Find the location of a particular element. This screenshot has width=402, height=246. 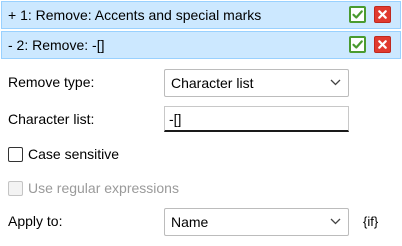

rule-title-1: + 1: Remove: Accents and special marks is located at coordinates (134, 15).